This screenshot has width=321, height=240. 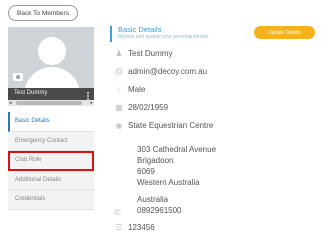 What do you see at coordinates (52, 51) in the screenshot?
I see `avatar-head` at bounding box center [52, 51].